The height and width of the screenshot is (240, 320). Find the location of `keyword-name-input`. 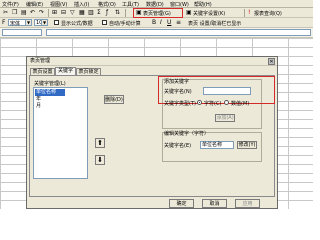

keyword-name-input is located at coordinates (227, 91).